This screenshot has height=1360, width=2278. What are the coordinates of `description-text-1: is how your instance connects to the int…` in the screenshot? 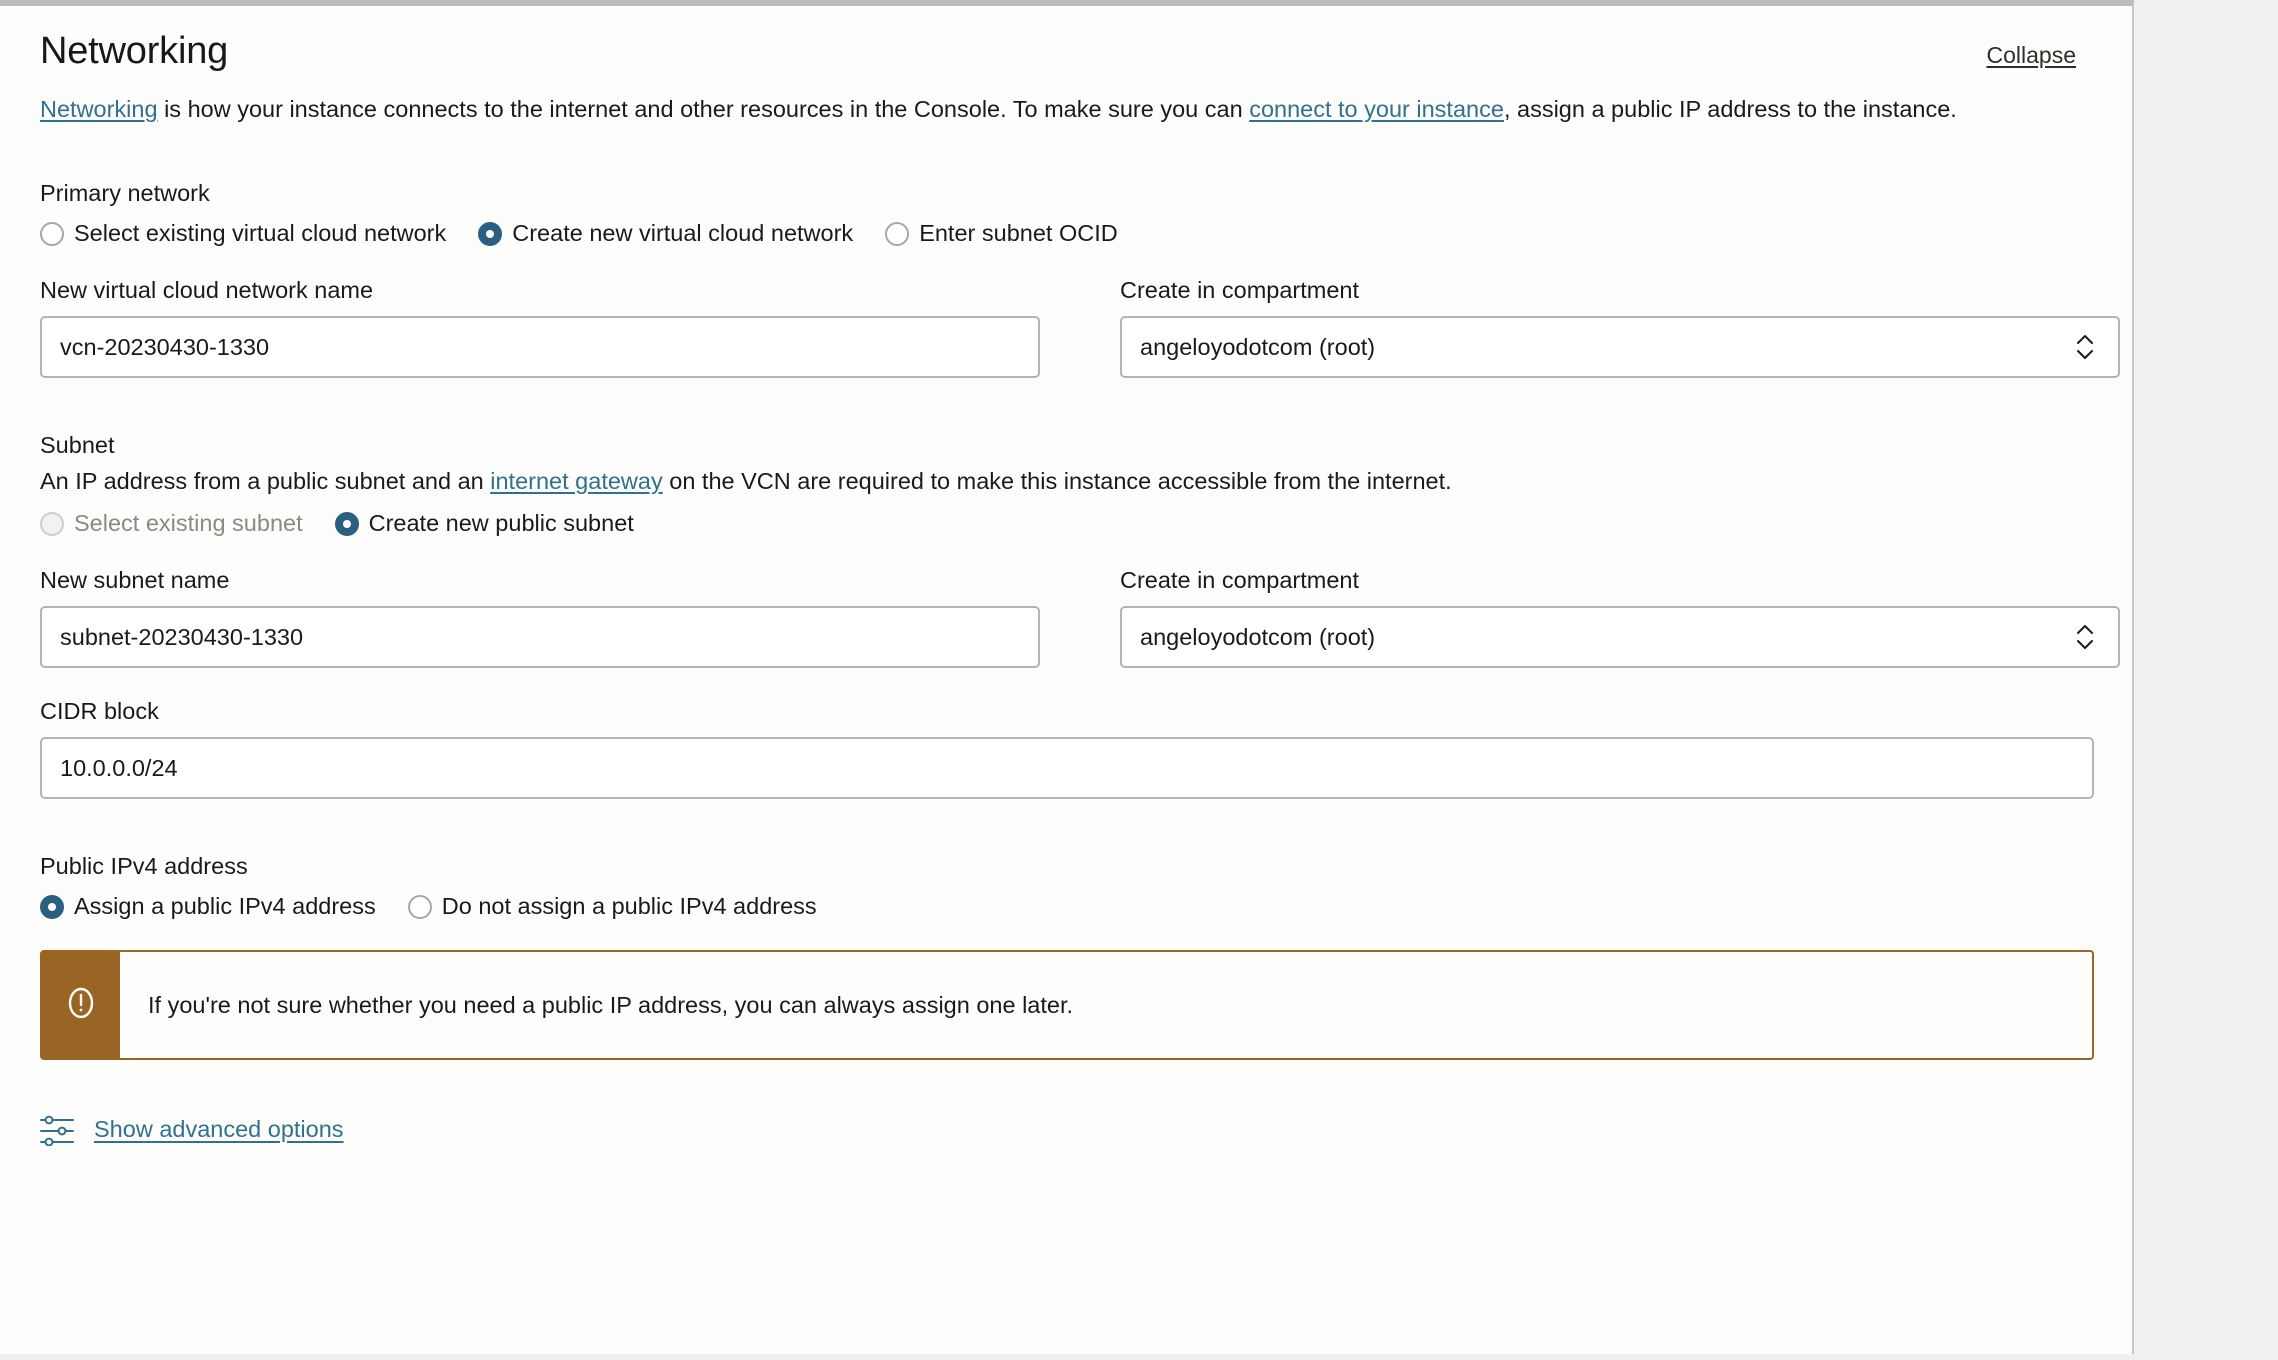 It's located at (703, 109).